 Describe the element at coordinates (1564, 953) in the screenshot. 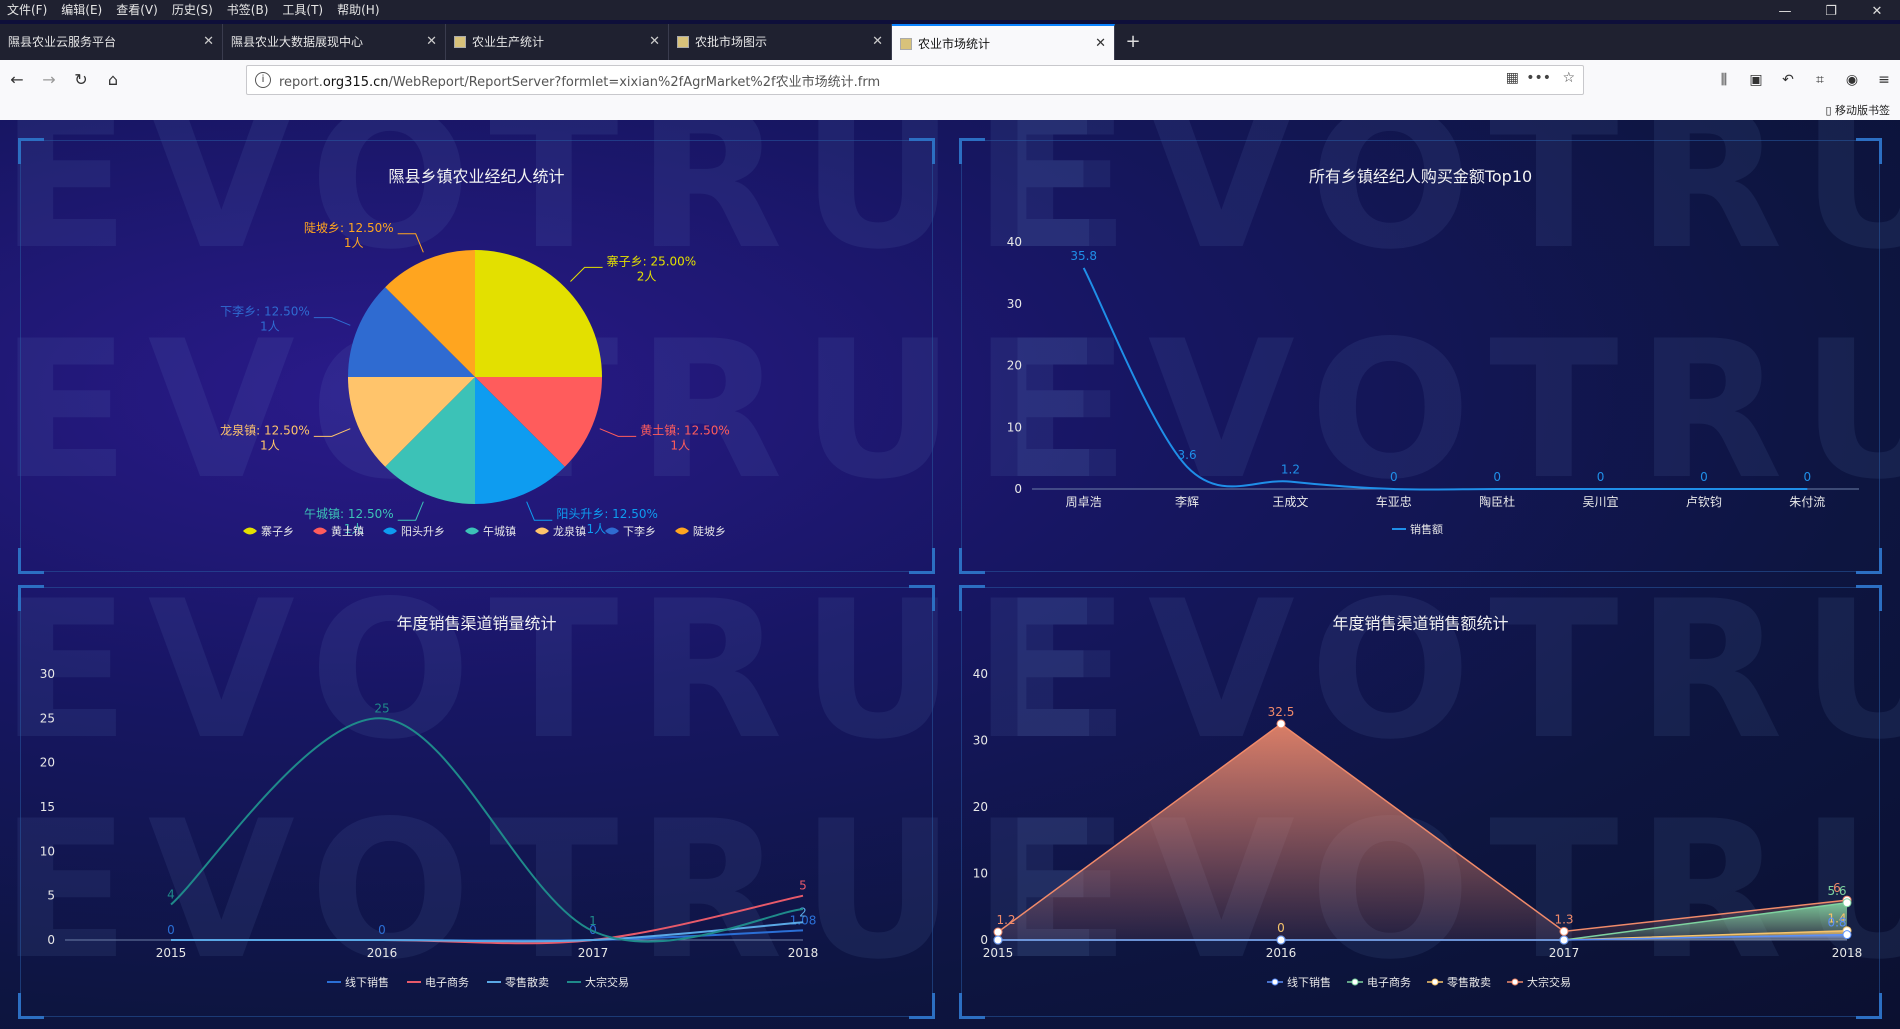

I see `x-tick-label: 2017` at that location.